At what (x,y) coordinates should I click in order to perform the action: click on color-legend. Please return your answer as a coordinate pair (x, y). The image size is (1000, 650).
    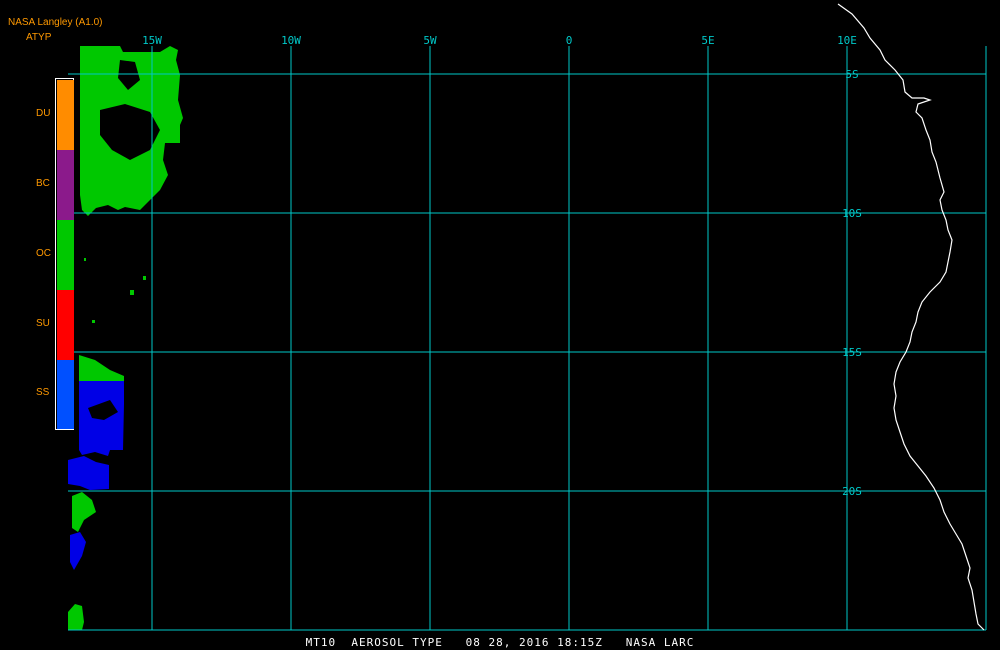
    Looking at the image, I should click on (64, 254).